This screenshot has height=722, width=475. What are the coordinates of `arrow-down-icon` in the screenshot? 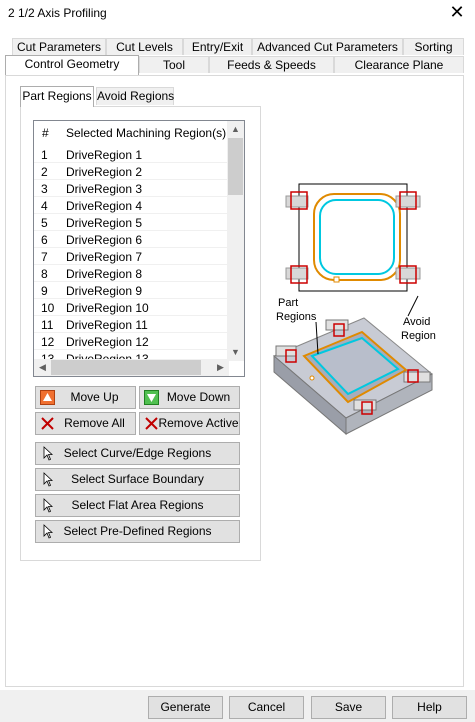 It's located at (151, 397).